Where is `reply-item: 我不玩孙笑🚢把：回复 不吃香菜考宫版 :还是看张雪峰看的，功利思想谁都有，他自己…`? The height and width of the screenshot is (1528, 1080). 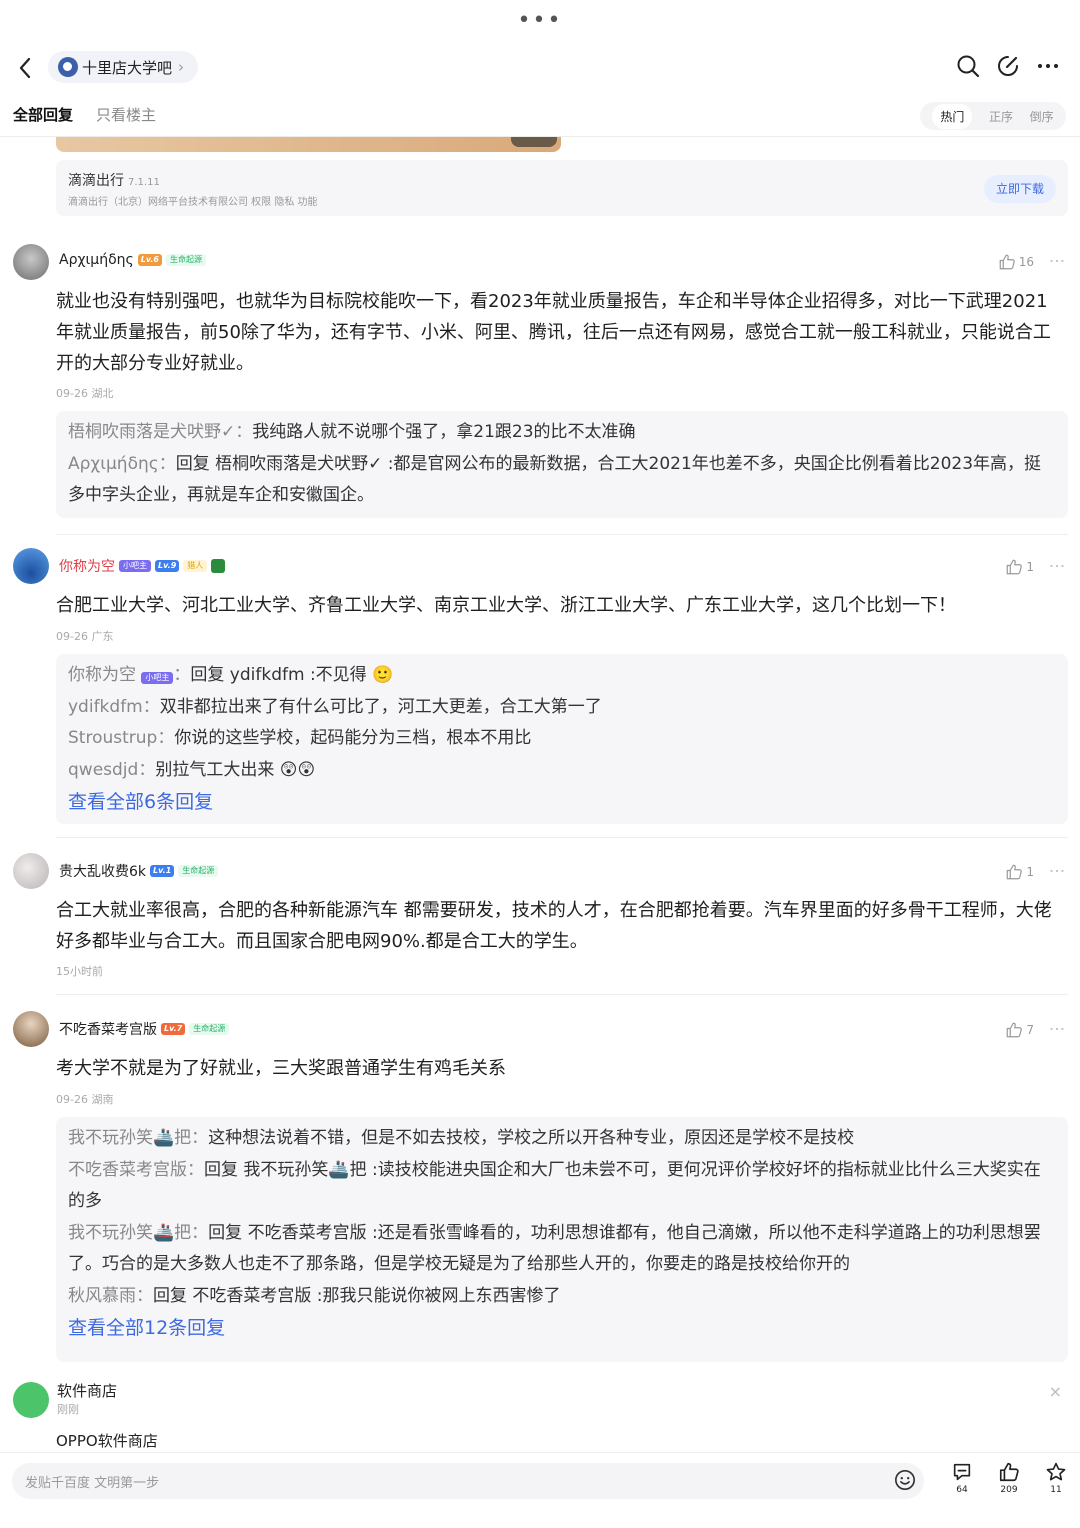 reply-item: 我不玩孙笑🚢把：回复 不吃香菜考宫版 :还是看张雪峰看的，功利思想谁都有，他自己… is located at coordinates (562, 1249).